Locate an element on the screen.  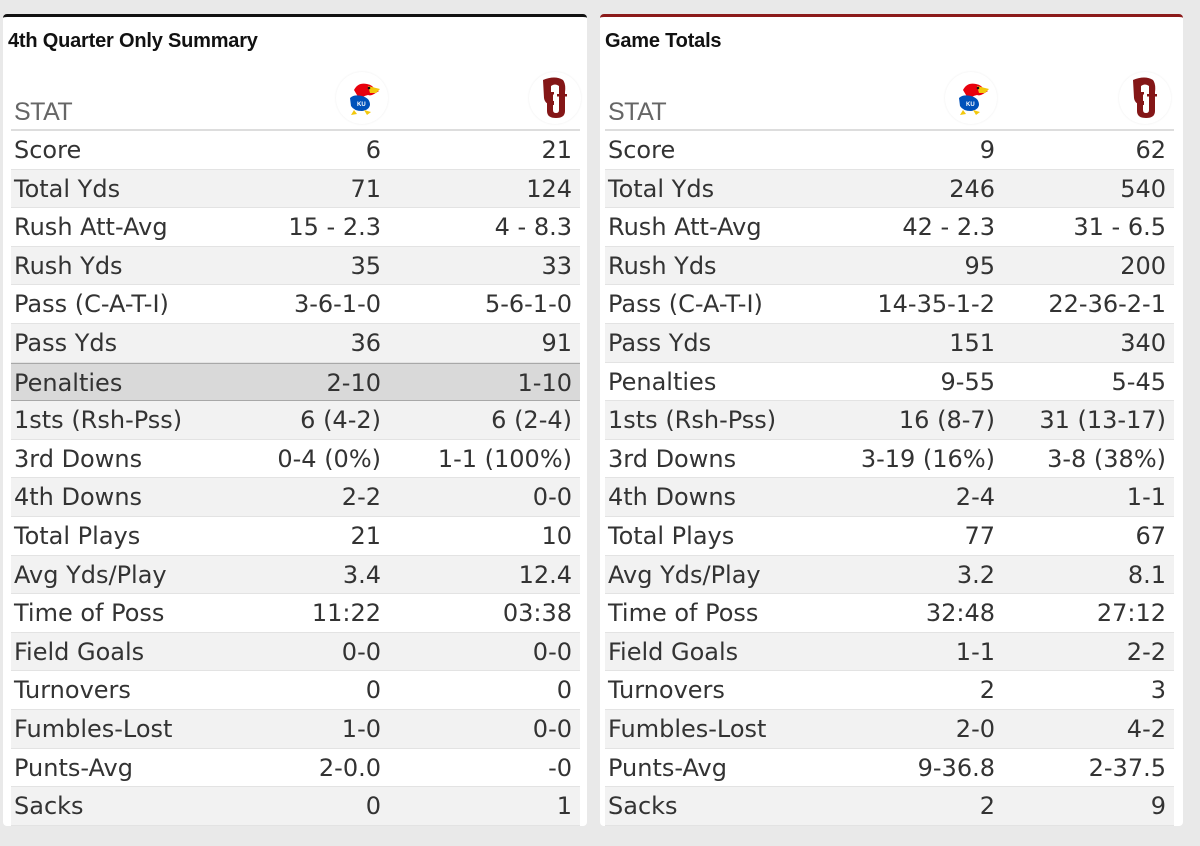
table-row: Sacks 2 9 is located at coordinates (889, 806).